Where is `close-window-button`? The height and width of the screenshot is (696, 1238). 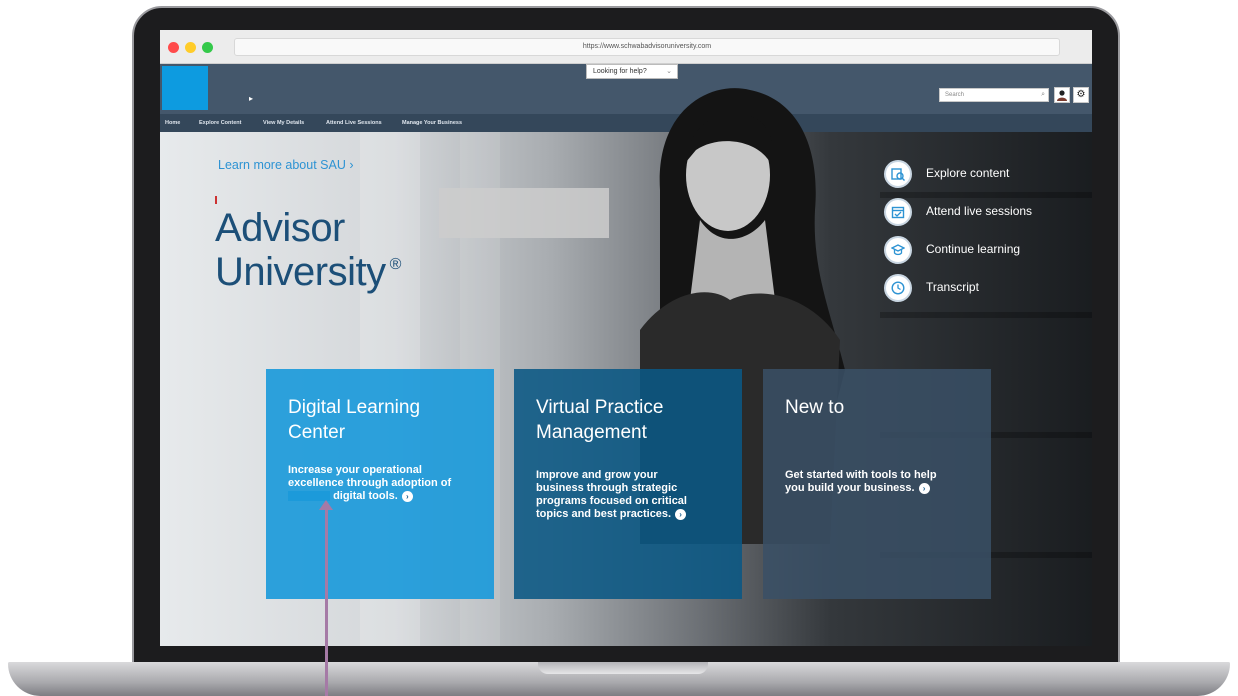
close-window-button is located at coordinates (173, 47).